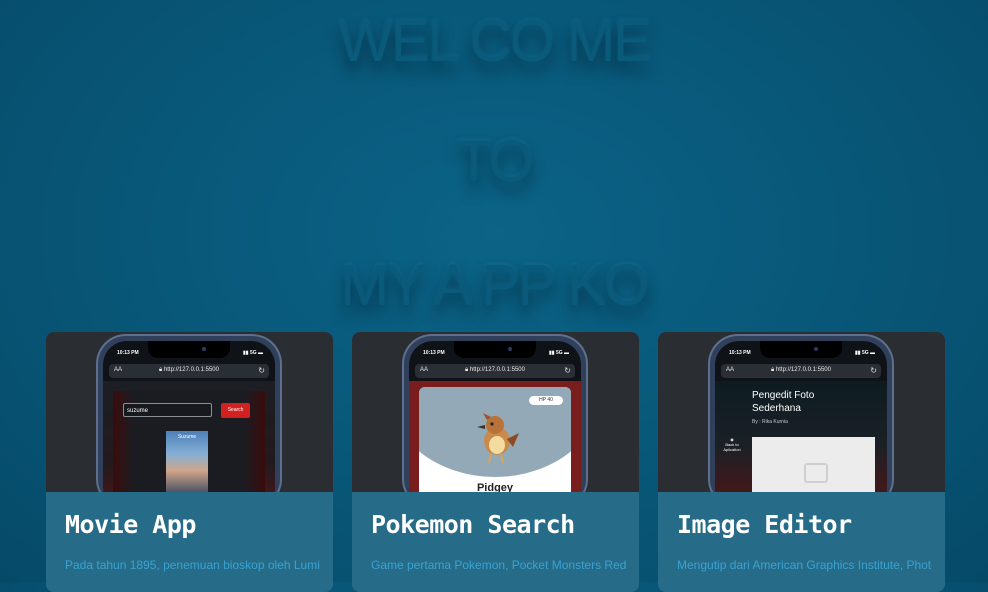 The width and height of the screenshot is (988, 592). What do you see at coordinates (764, 524) in the screenshot?
I see `card-title: Image Editor` at bounding box center [764, 524].